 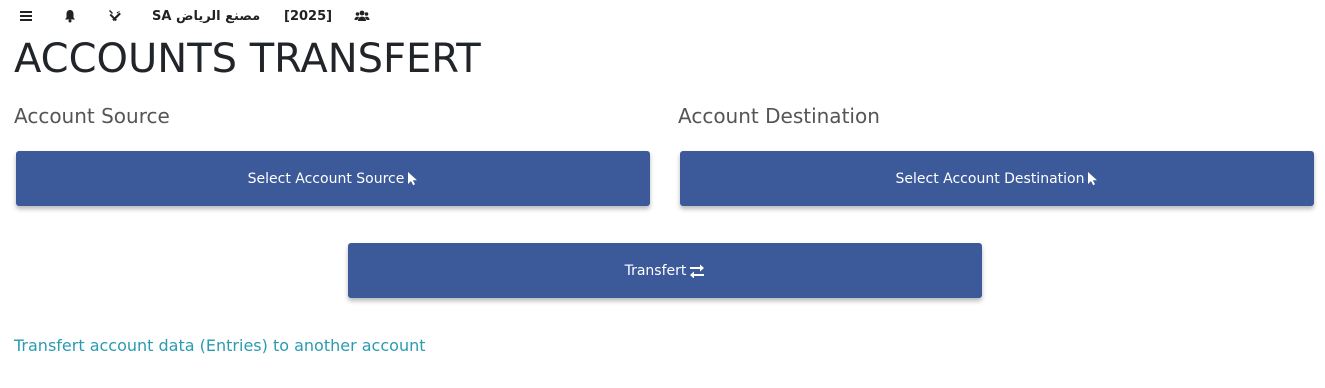 I want to click on transfert-button: Transfert, so click(x=665, y=270).